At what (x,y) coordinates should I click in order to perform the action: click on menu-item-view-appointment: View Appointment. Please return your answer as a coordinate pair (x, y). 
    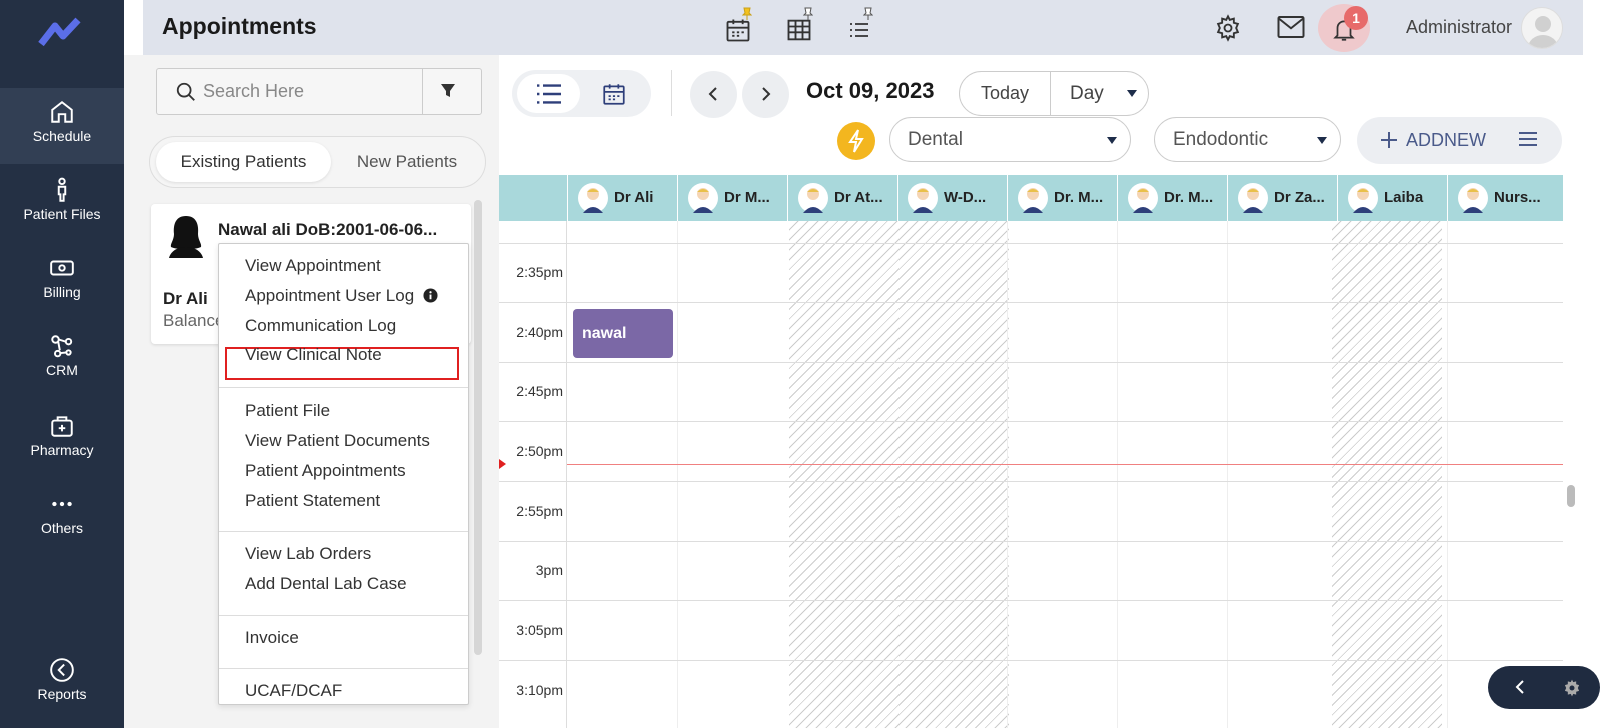
    Looking at the image, I should click on (313, 266).